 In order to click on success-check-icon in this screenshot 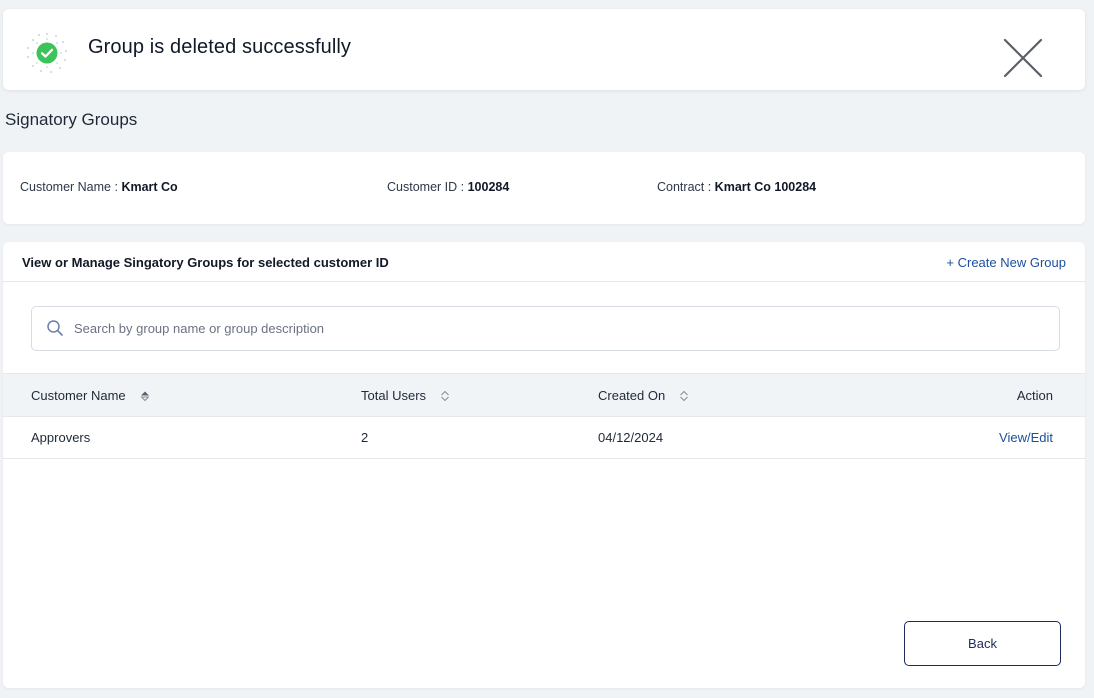, I will do `click(47, 53)`.